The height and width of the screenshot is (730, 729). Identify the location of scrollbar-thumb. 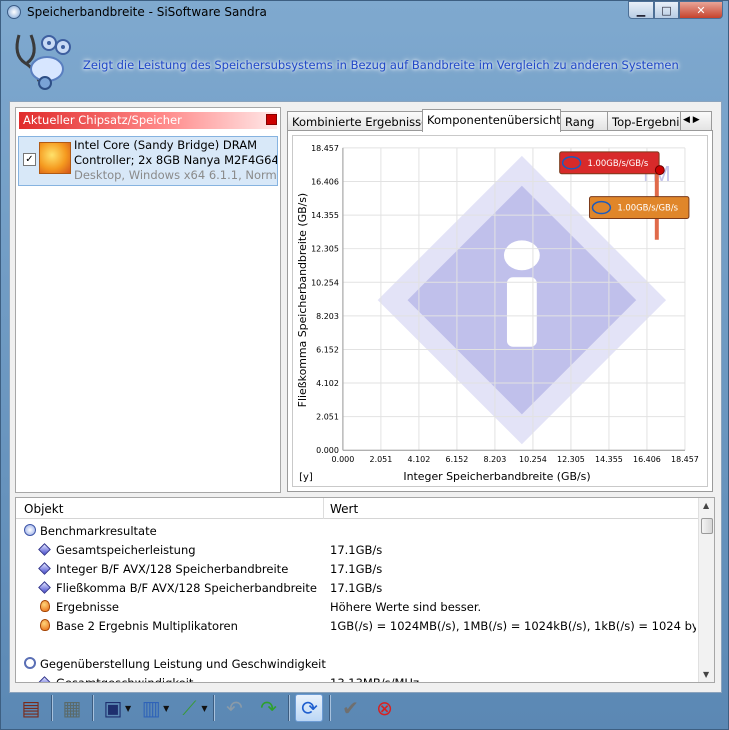
(707, 526).